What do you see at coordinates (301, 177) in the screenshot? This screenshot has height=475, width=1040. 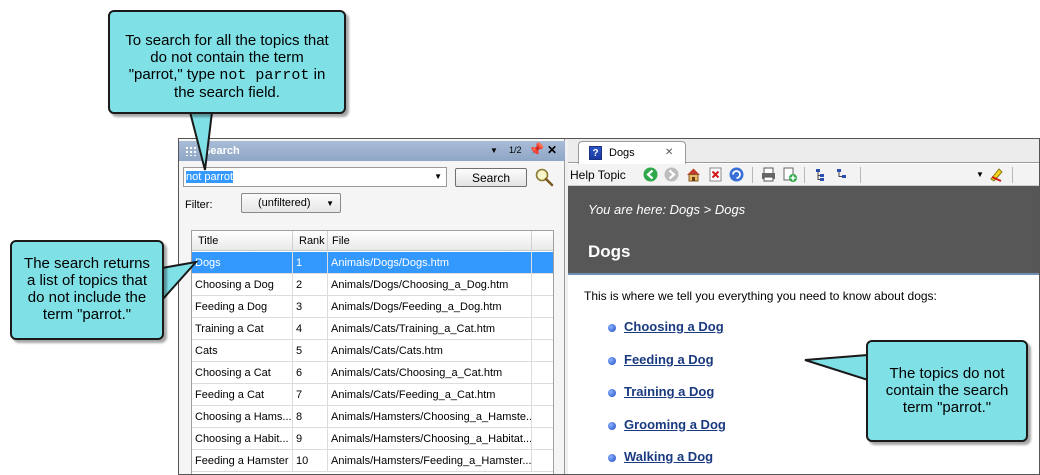 I see `search-input` at bounding box center [301, 177].